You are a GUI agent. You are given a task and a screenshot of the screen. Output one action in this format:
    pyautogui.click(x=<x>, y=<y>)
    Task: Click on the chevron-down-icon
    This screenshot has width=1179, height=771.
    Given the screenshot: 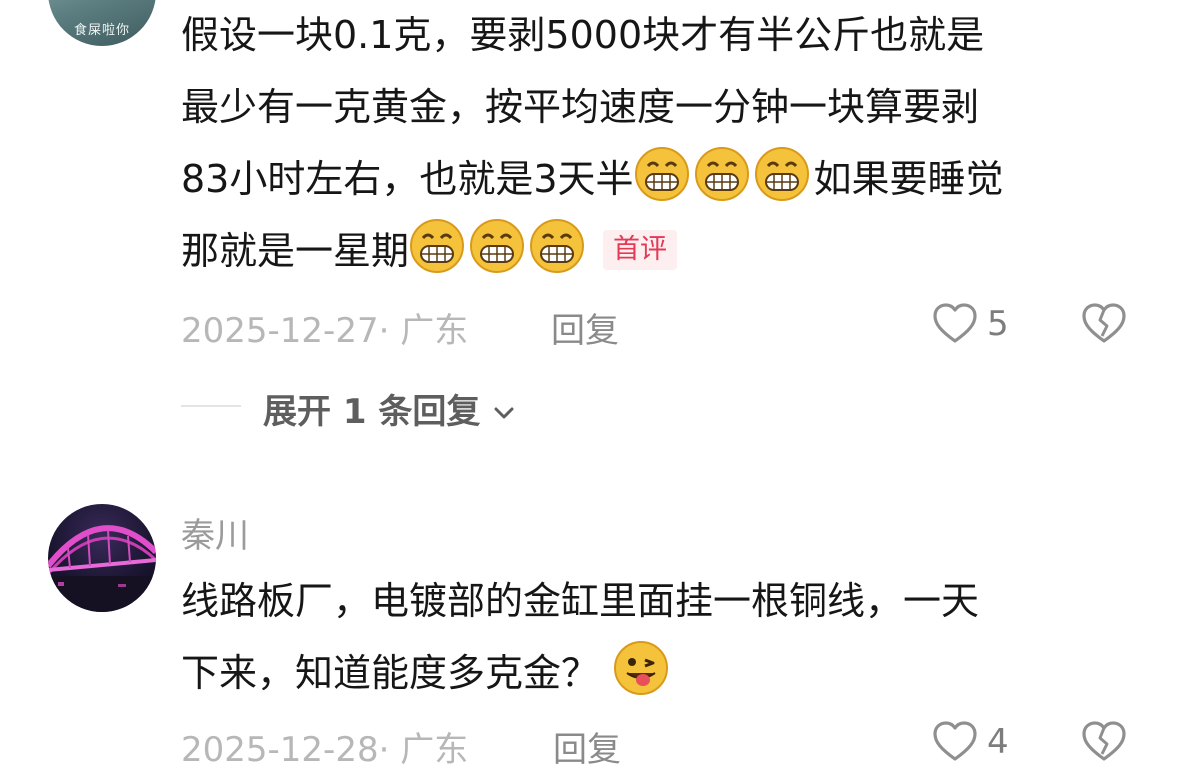 What is the action you would take?
    pyautogui.click(x=504, y=413)
    